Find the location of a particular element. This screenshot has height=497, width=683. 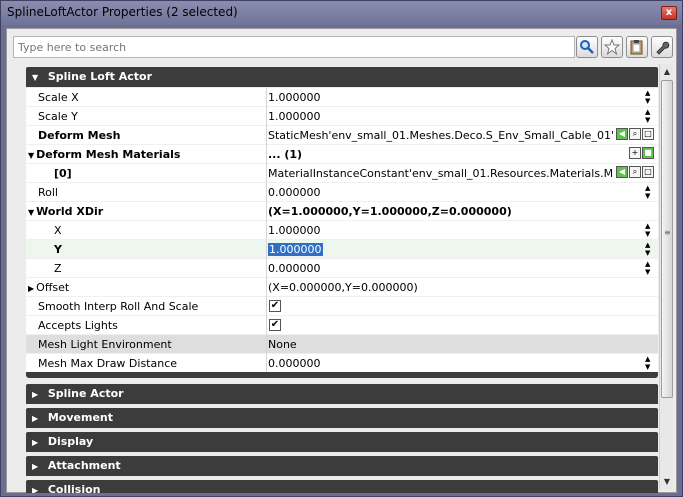

property-row-smooth-interp-roll-and-scale: Smooth Interp Roll And Scale ✔ is located at coordinates (342, 306).